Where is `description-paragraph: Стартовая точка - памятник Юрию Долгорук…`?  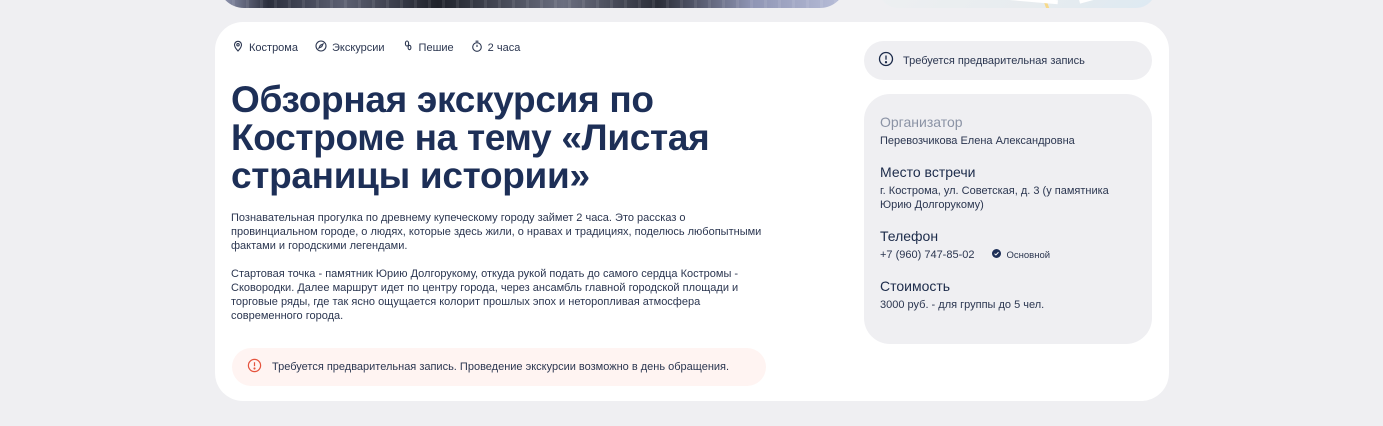
description-paragraph: Стартовая точка - памятник Юрию Долгорук… is located at coordinates (485, 295).